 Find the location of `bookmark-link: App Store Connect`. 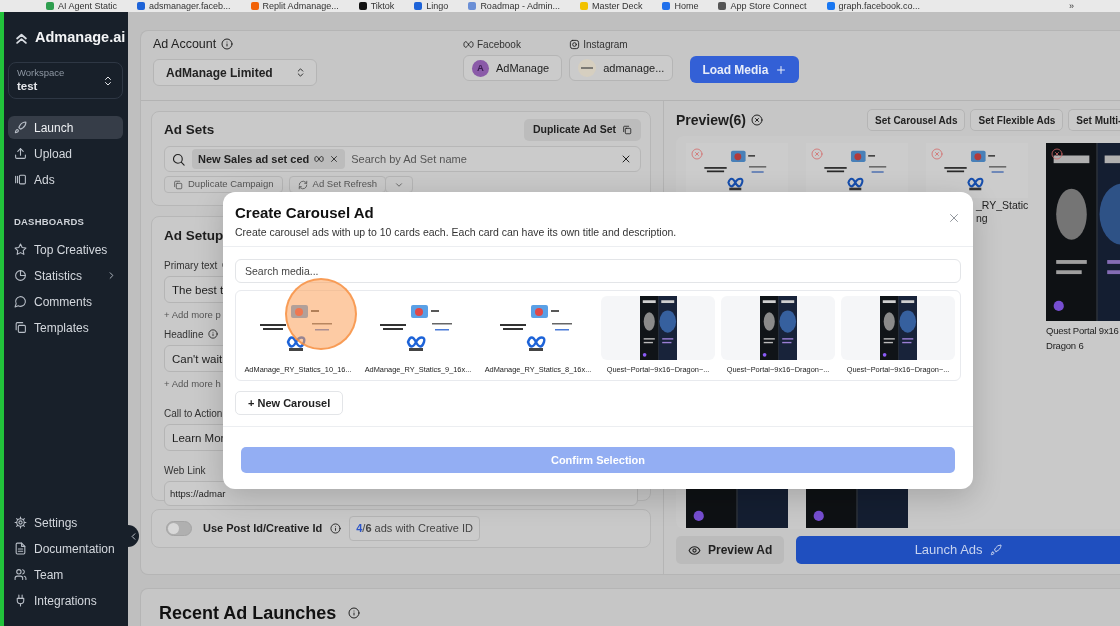

bookmark-link: App Store Connect is located at coordinates (768, 6).